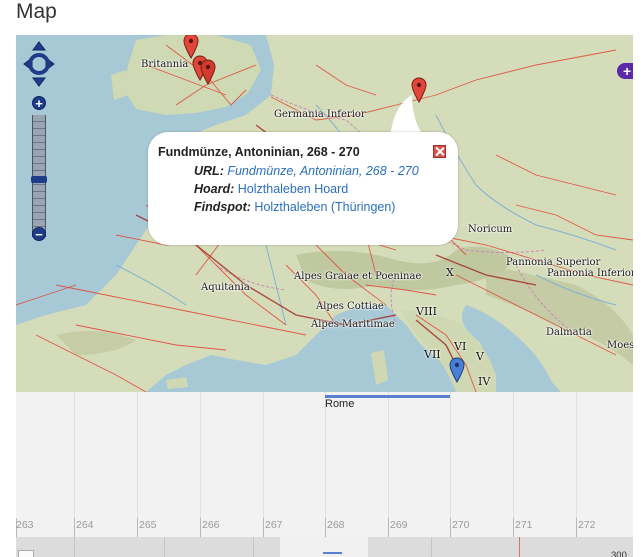 The image size is (641, 557). I want to click on timeline-event-label: Rome, so click(339, 404).